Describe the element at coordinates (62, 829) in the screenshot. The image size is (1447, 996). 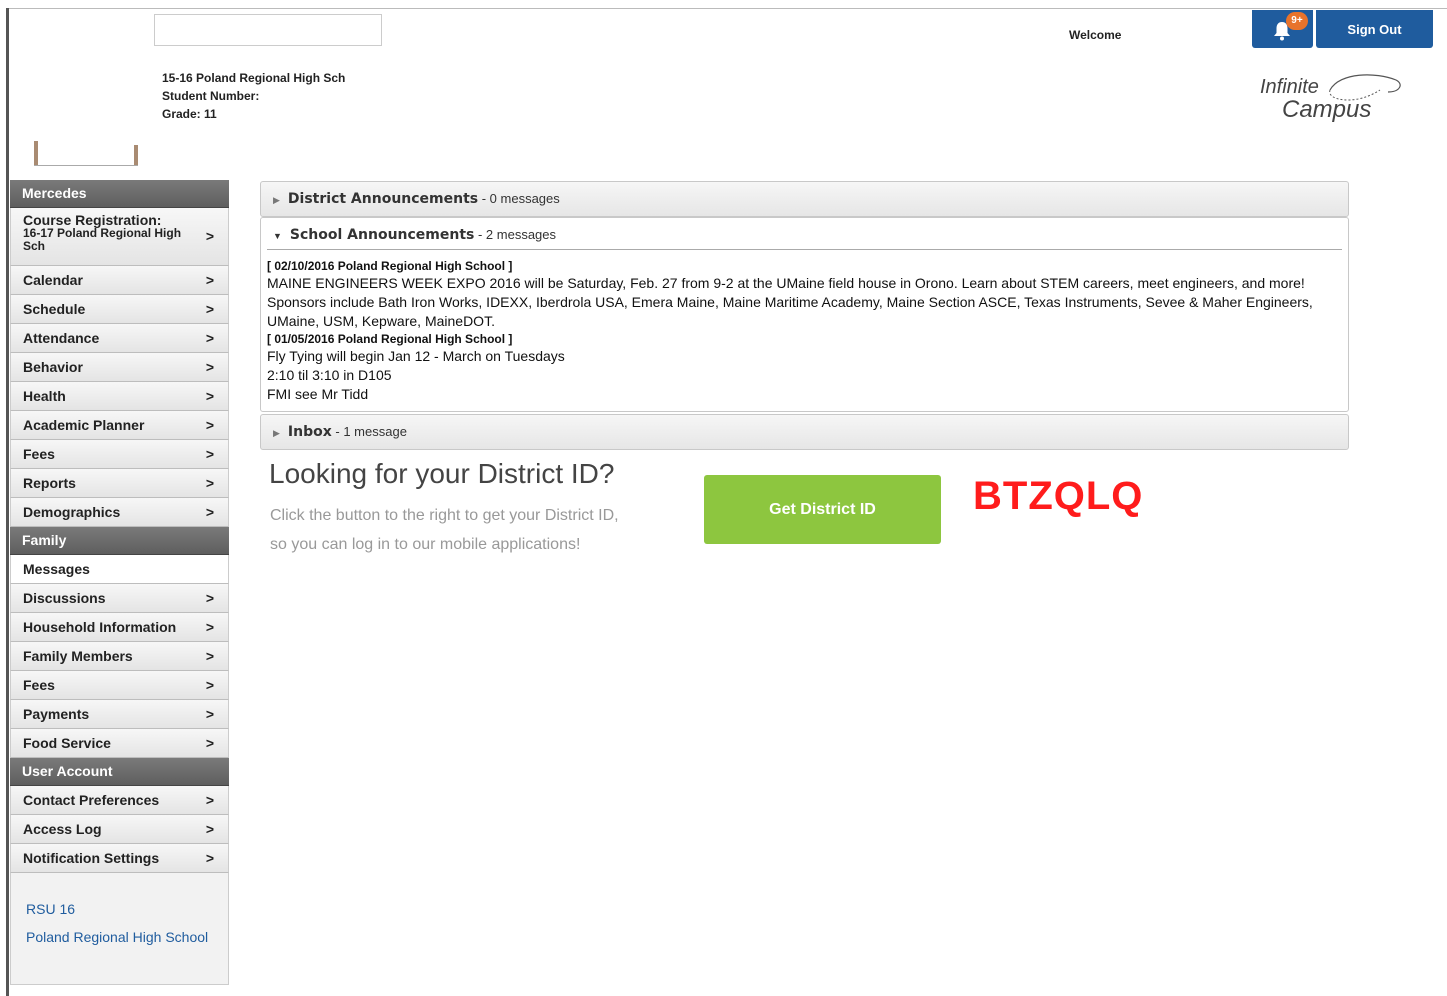
I see `sidebar-item-label: Access Log` at that location.